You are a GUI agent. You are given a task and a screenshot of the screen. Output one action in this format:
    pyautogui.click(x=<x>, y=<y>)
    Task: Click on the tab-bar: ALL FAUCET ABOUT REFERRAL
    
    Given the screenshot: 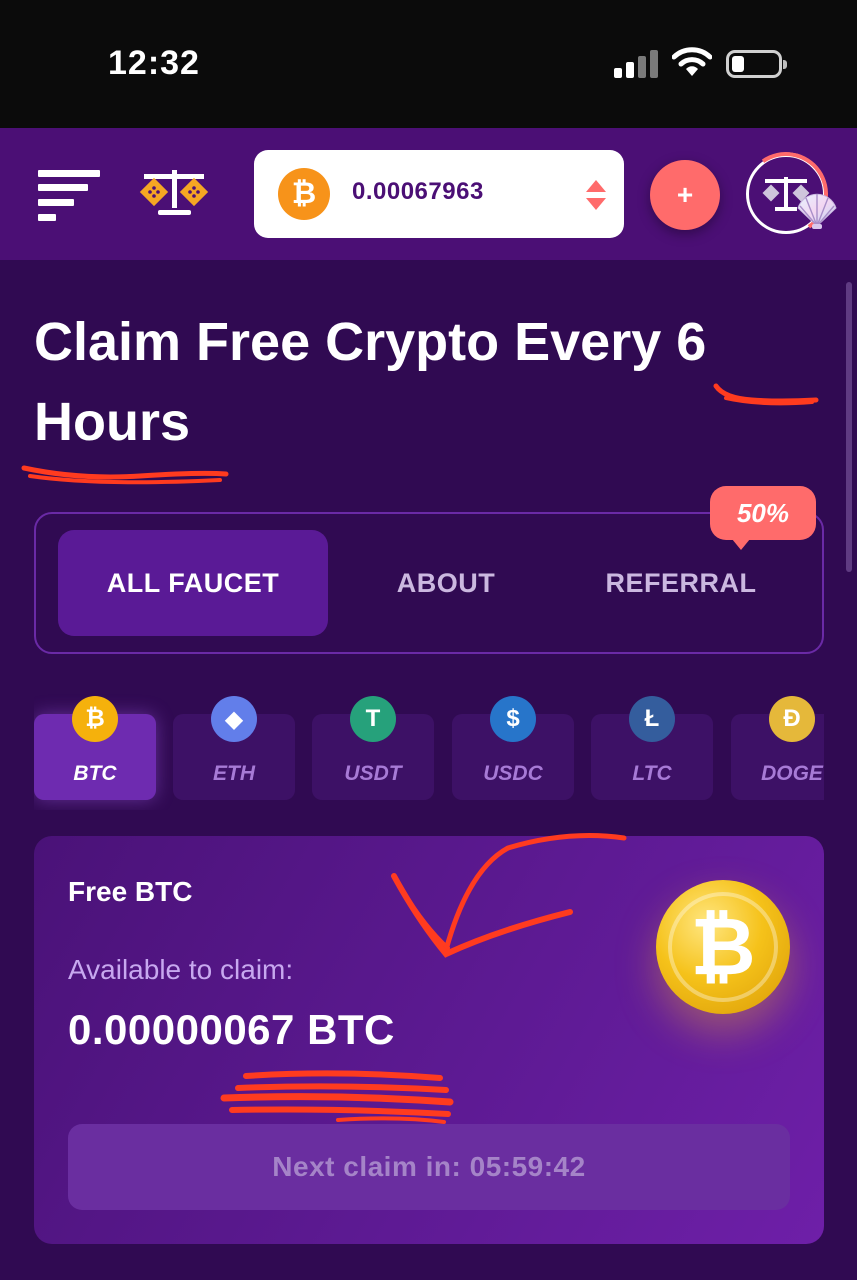 What is the action you would take?
    pyautogui.click(x=429, y=583)
    